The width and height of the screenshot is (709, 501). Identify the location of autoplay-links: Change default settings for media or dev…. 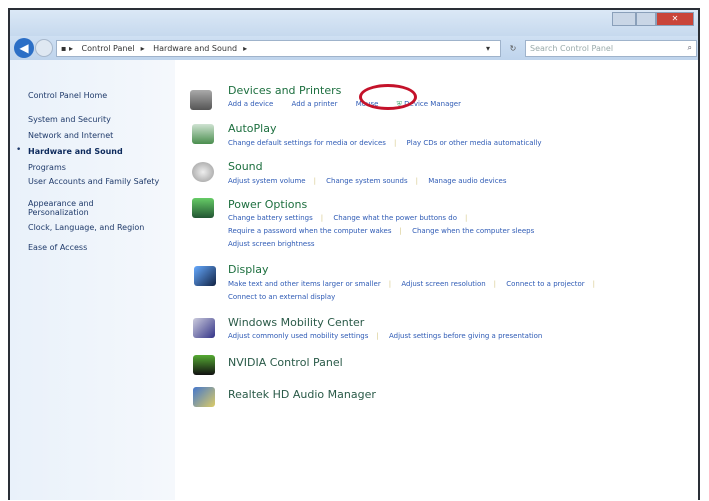
(385, 143).